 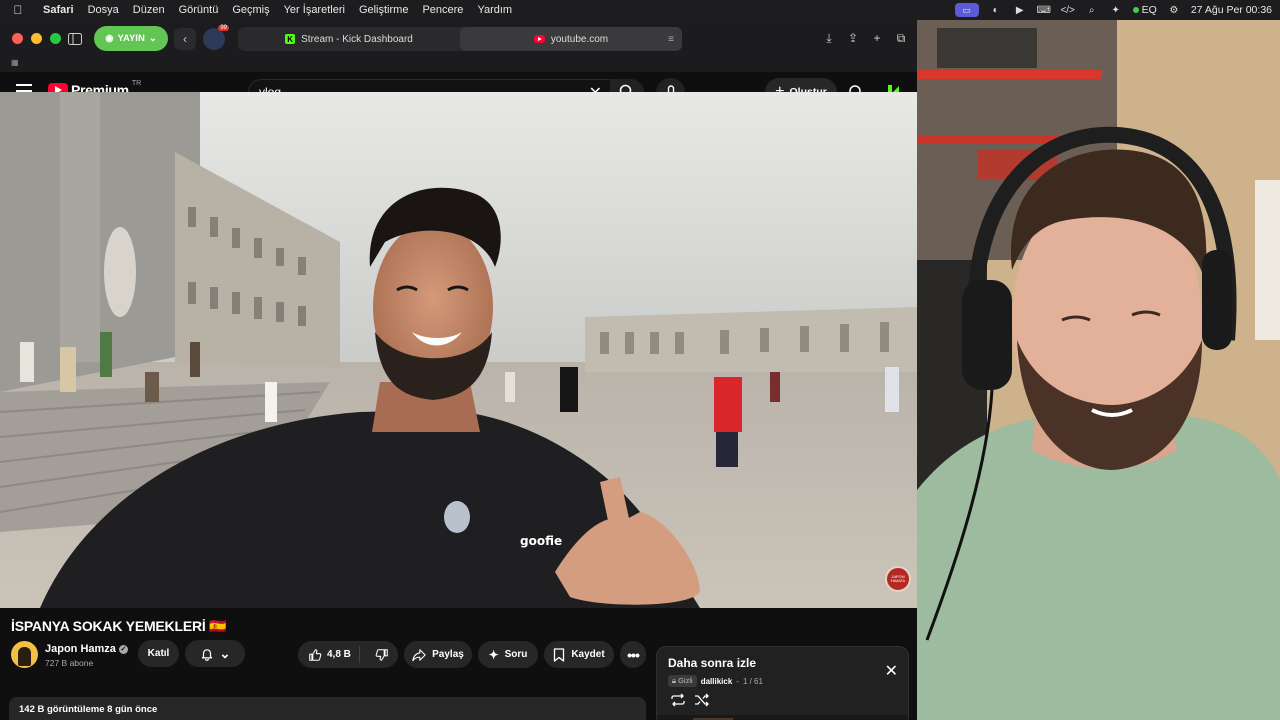 What do you see at coordinates (119, 626) in the screenshot?
I see `video-title: İSPANYA SOKAK YEMEKLERİ 🇪🇸` at bounding box center [119, 626].